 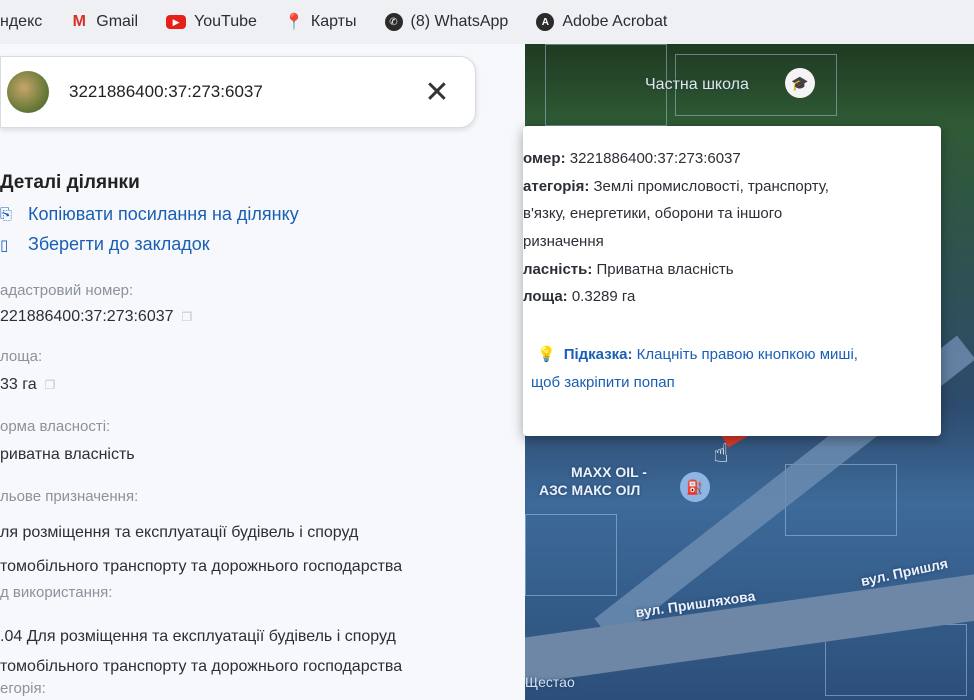 I want to click on copy-link-button: ⎘ Копіювати посилання на ділянку, so click(x=149, y=214).